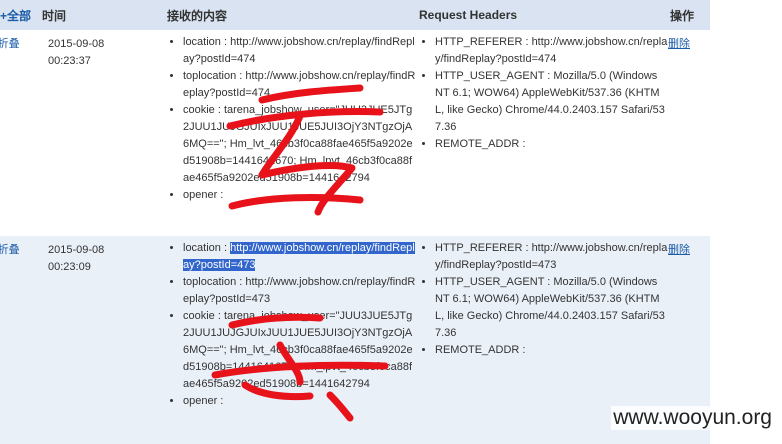  What do you see at coordinates (207, 248) in the screenshot?
I see `location-label: location :` at bounding box center [207, 248].